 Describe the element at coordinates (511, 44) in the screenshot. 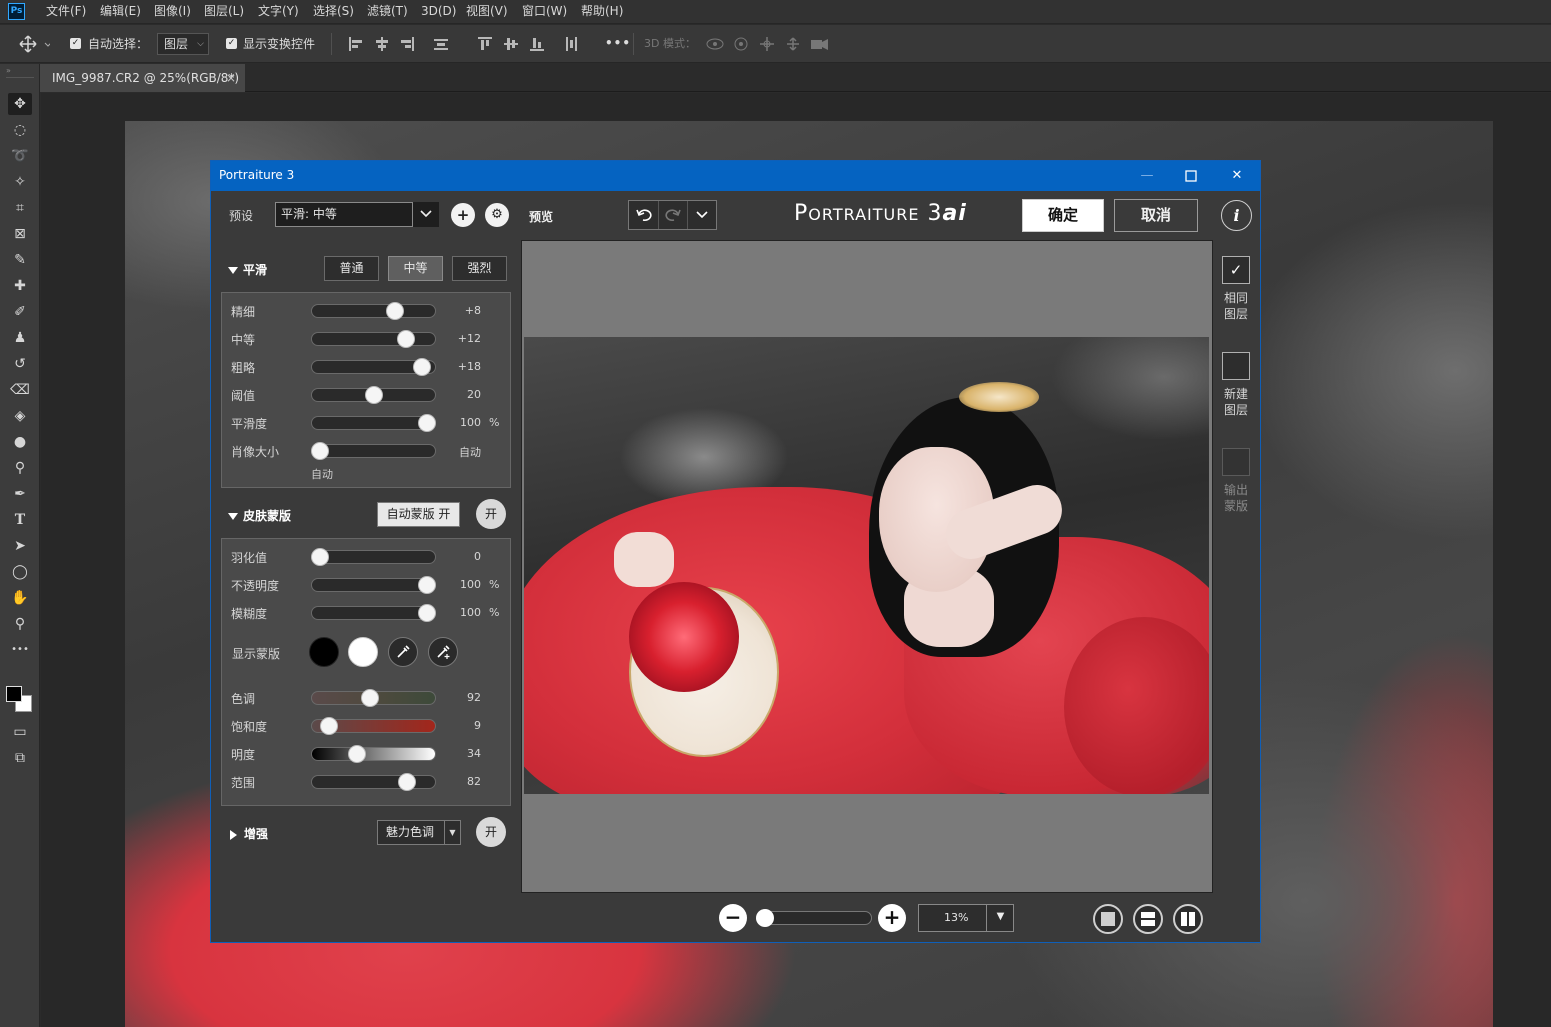

I see `align-vcenter-icon` at that location.